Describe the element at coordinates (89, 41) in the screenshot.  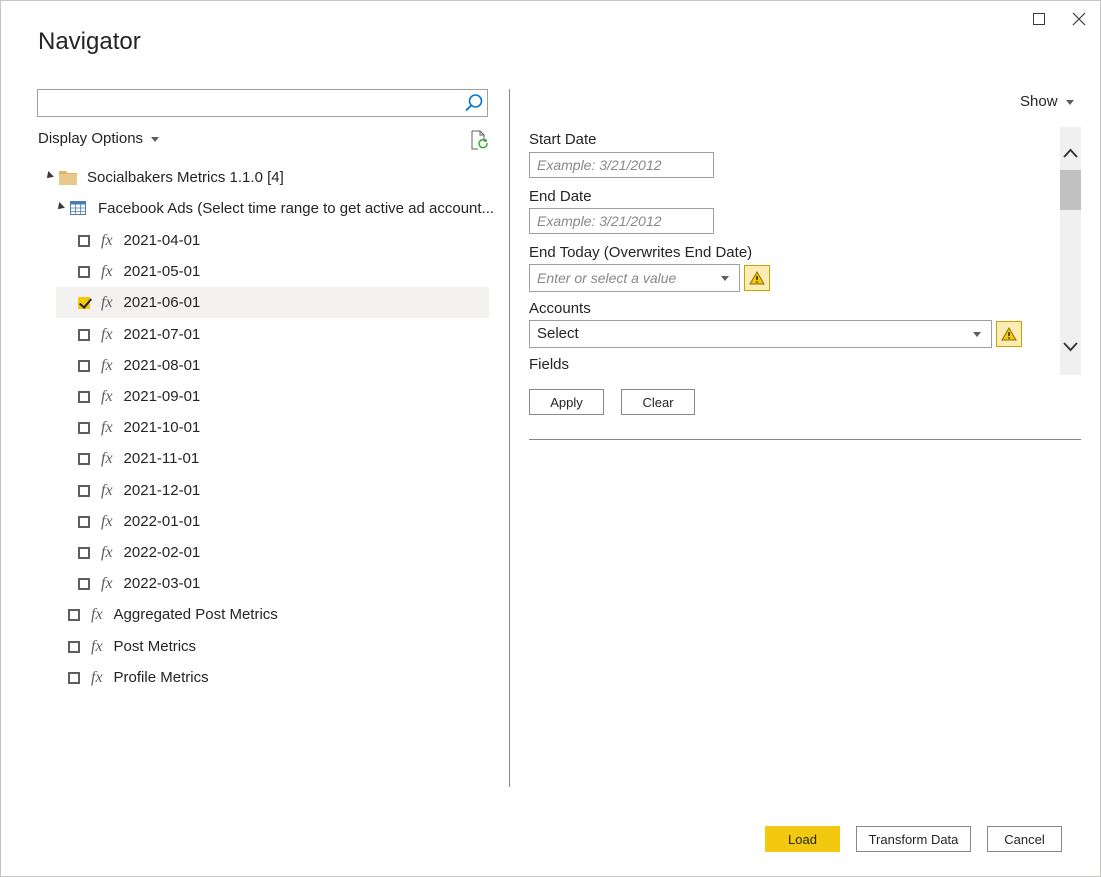
I see `page-title: Navigator` at that location.